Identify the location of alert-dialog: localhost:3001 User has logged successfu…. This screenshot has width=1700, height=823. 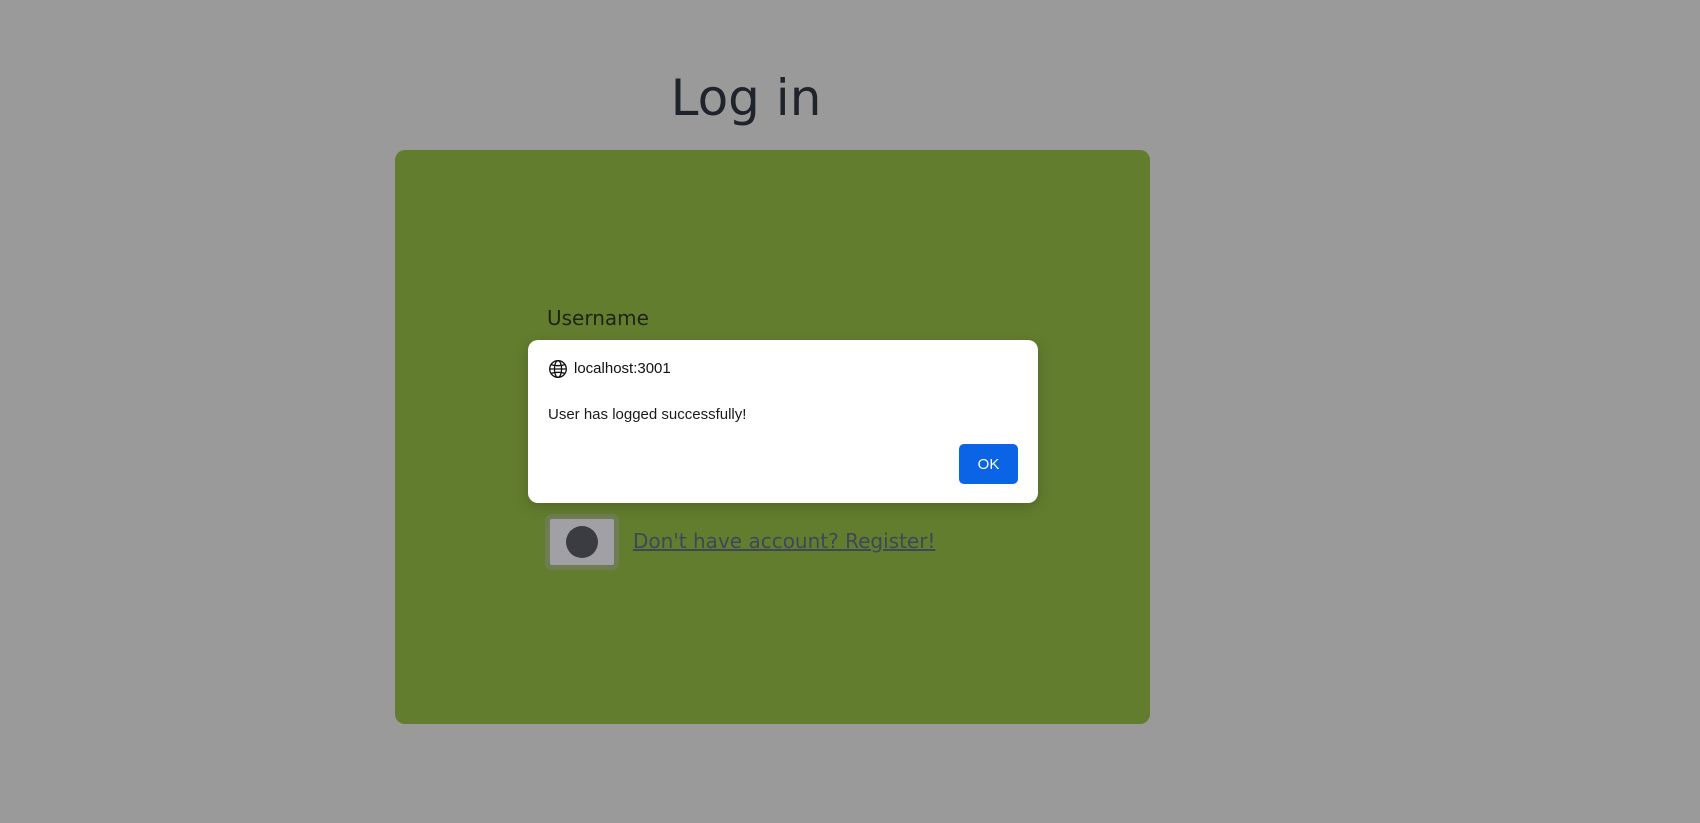
(783, 421).